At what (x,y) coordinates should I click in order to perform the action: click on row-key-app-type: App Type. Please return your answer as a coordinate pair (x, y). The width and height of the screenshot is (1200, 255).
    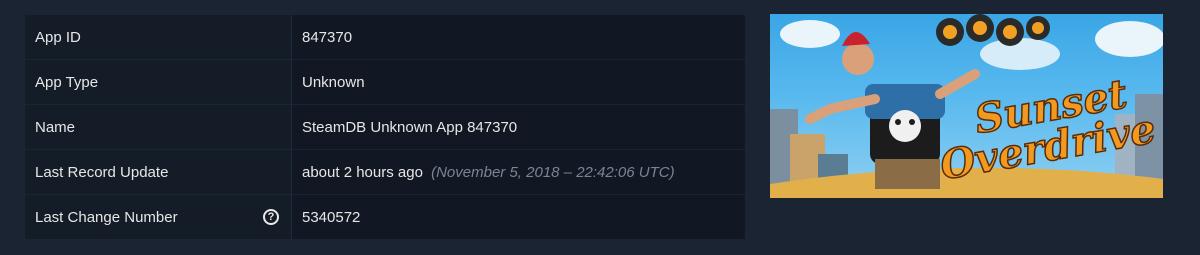
    Looking at the image, I should click on (158, 82).